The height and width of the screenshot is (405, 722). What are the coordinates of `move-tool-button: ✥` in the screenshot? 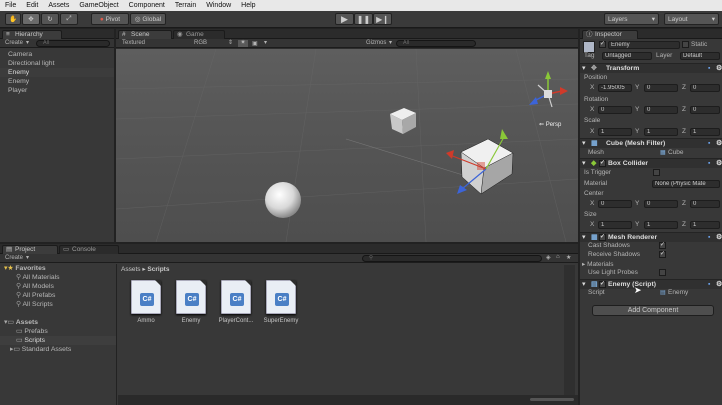 It's located at (31, 19).